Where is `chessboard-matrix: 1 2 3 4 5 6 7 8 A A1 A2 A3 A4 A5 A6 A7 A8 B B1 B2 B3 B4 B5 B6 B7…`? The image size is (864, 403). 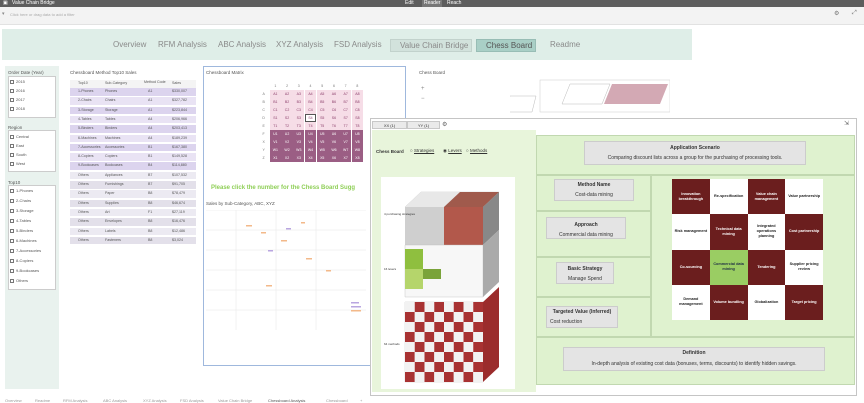 chessboard-matrix: 1 2 3 4 5 6 7 8 A A1 A2 A3 A4 A5 A6 A7 A8 B B1 B2 B3 B4 B5 B6 B7… is located at coordinates (310, 122).